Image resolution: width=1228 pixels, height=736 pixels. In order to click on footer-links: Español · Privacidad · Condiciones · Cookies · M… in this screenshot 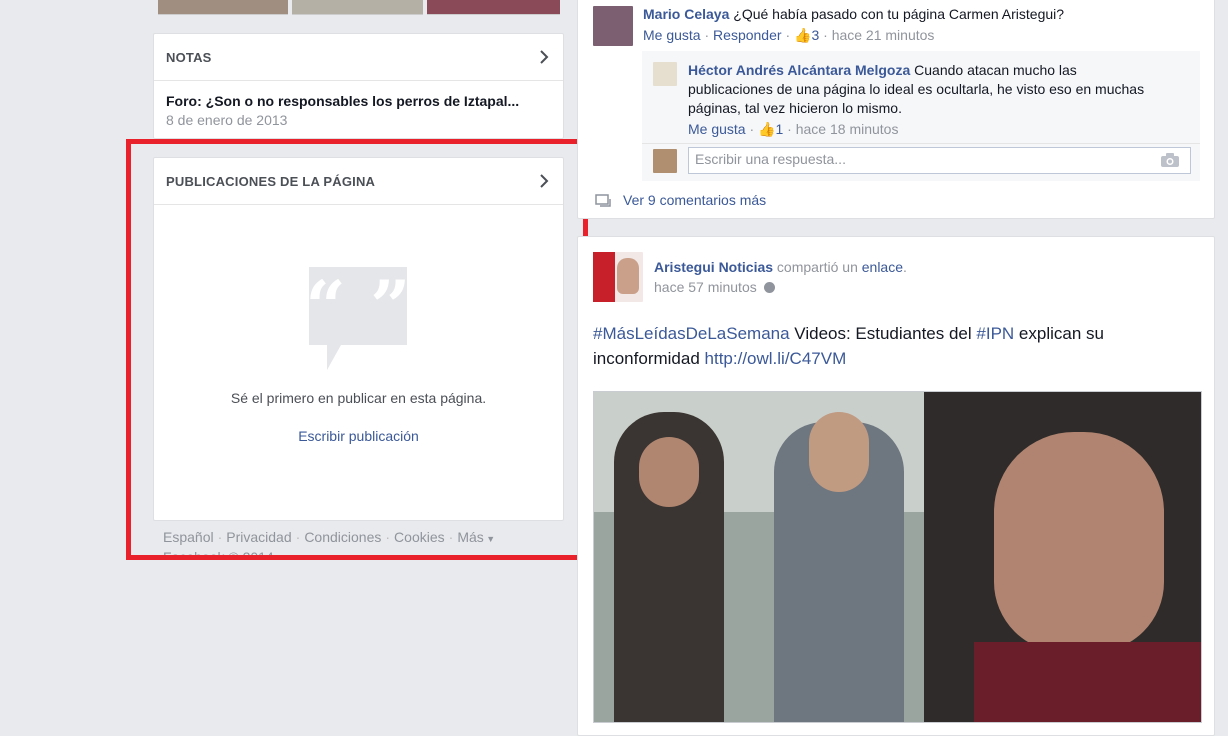, I will do `click(329, 537)`.